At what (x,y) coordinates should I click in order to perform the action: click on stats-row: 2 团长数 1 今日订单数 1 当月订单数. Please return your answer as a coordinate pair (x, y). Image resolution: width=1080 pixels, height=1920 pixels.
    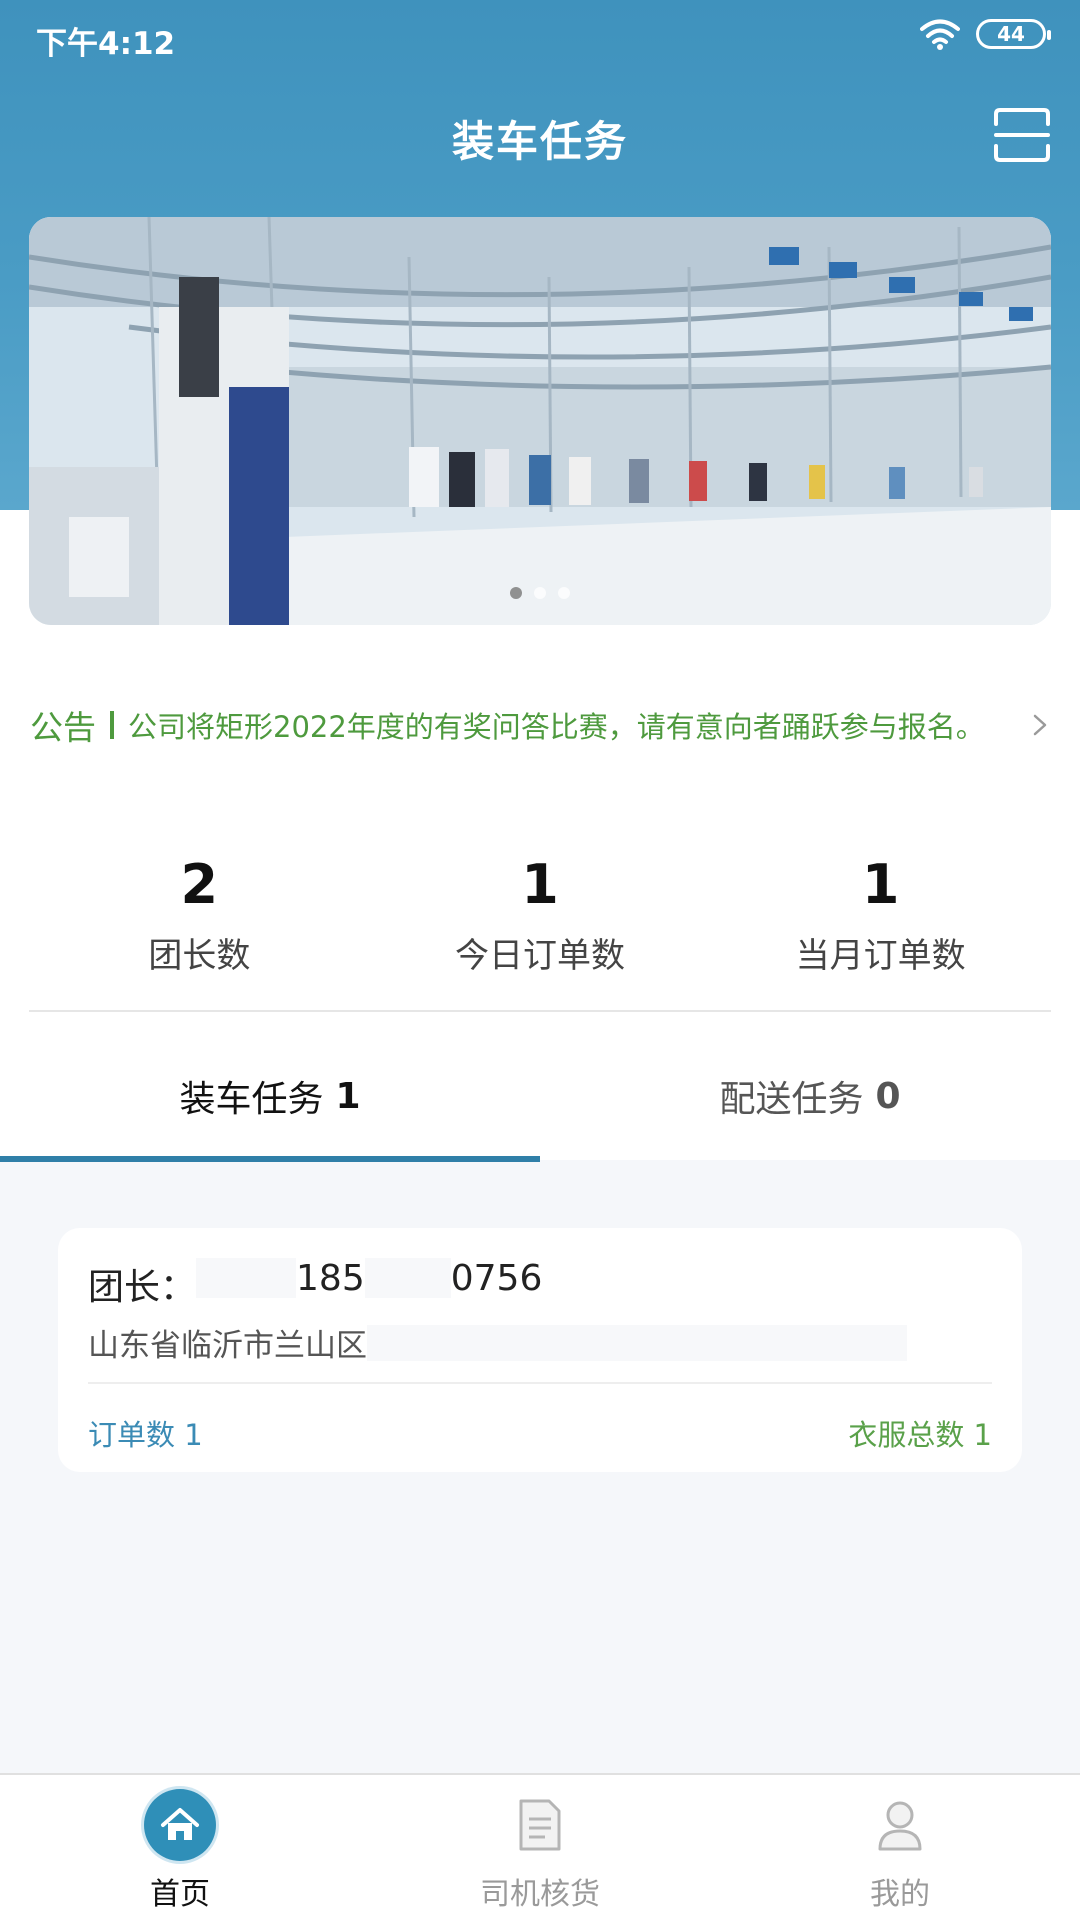
    Looking at the image, I should click on (540, 930).